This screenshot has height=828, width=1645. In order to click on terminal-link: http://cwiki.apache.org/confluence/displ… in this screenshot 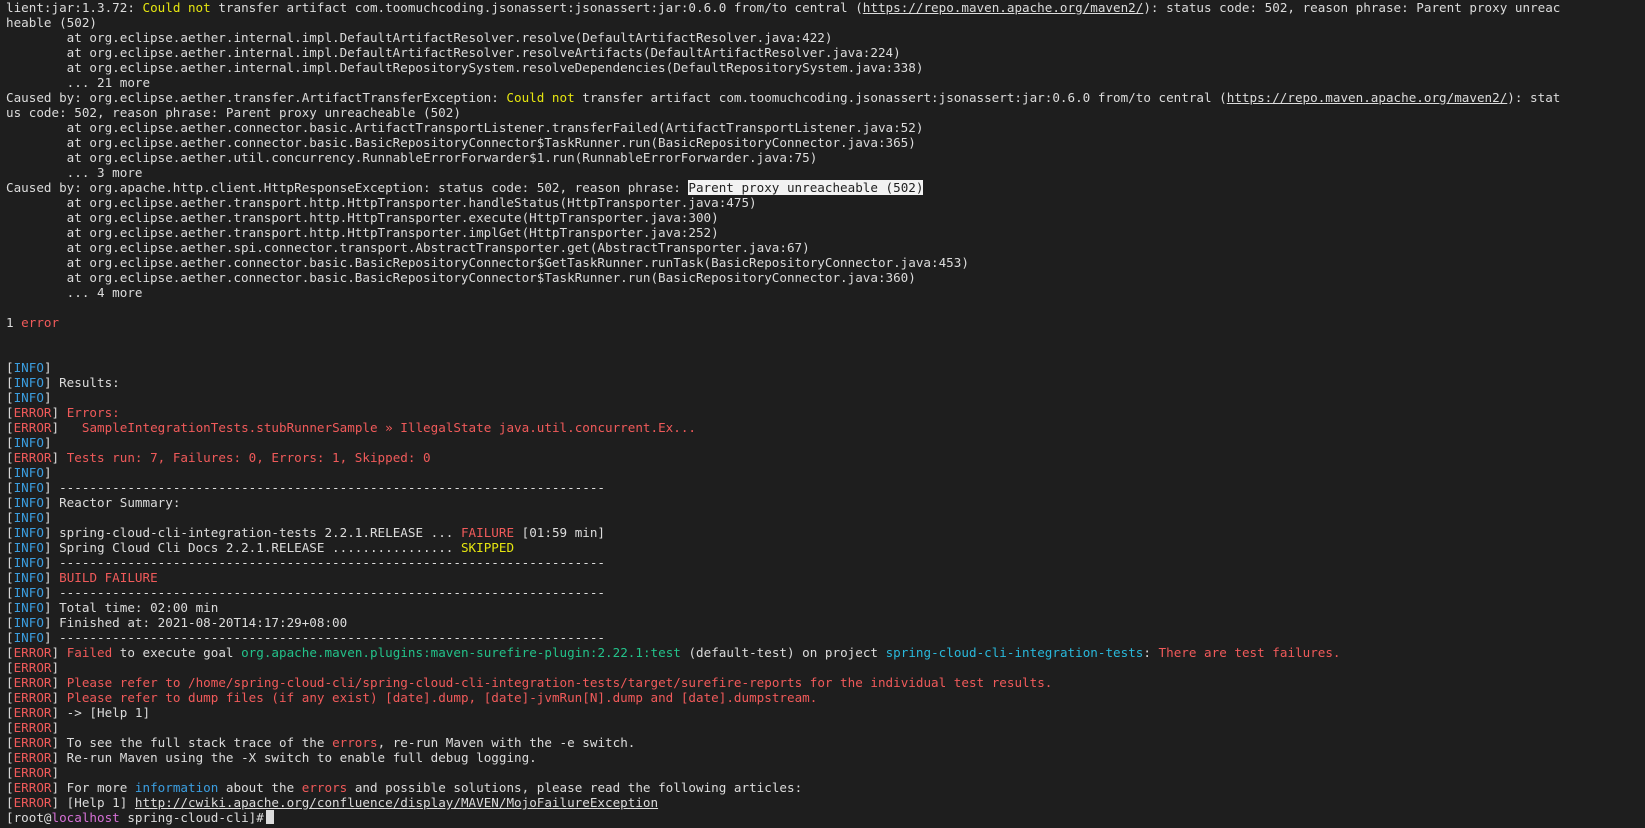, I will do `click(396, 802)`.